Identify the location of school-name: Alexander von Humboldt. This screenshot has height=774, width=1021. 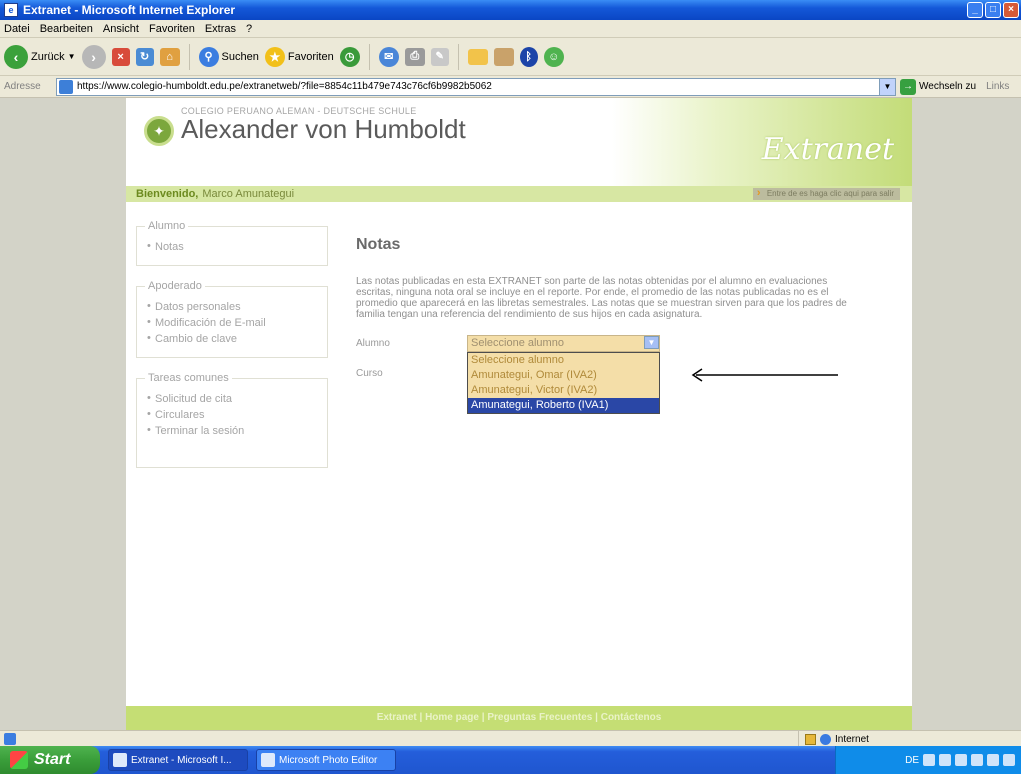
(323, 129).